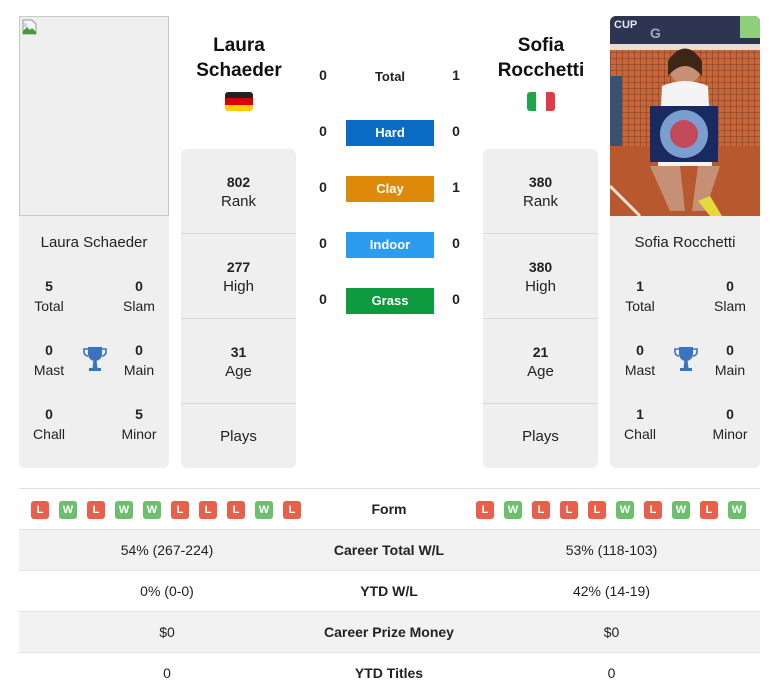 The height and width of the screenshot is (699, 779). I want to click on player1-value: 0, so click(167, 673).